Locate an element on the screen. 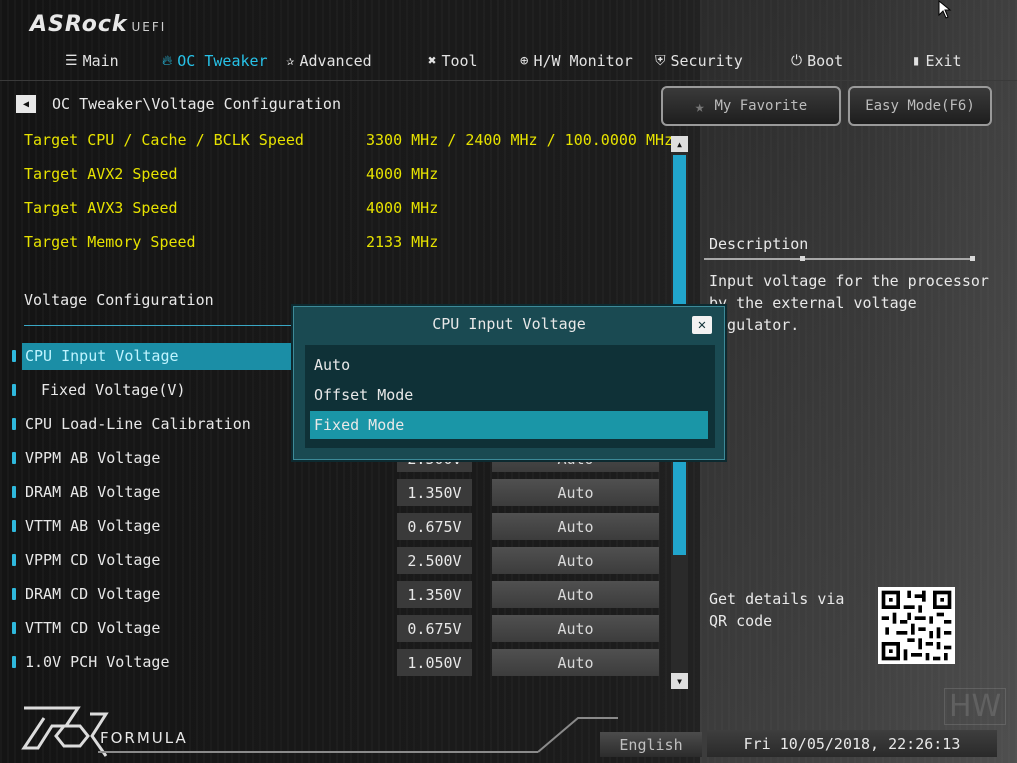 The width and height of the screenshot is (1017, 763). mouse-cursor-icon is located at coordinates (945, 9).